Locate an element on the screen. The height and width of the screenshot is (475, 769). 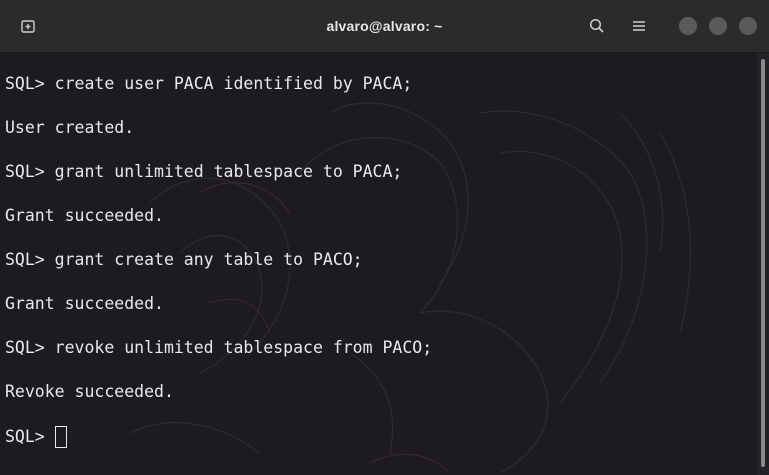
vertical-scrollbar is located at coordinates (763, 264).